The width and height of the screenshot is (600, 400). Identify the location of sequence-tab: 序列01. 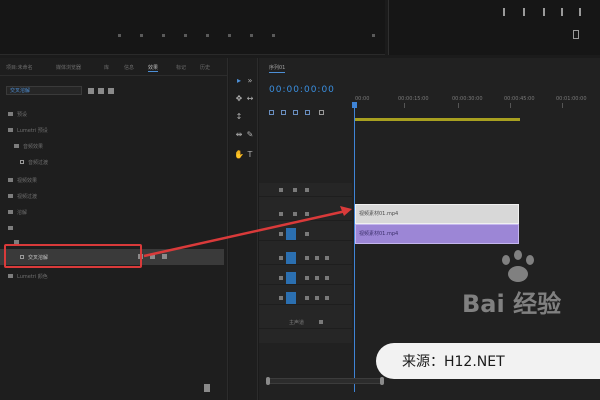
(277, 68).